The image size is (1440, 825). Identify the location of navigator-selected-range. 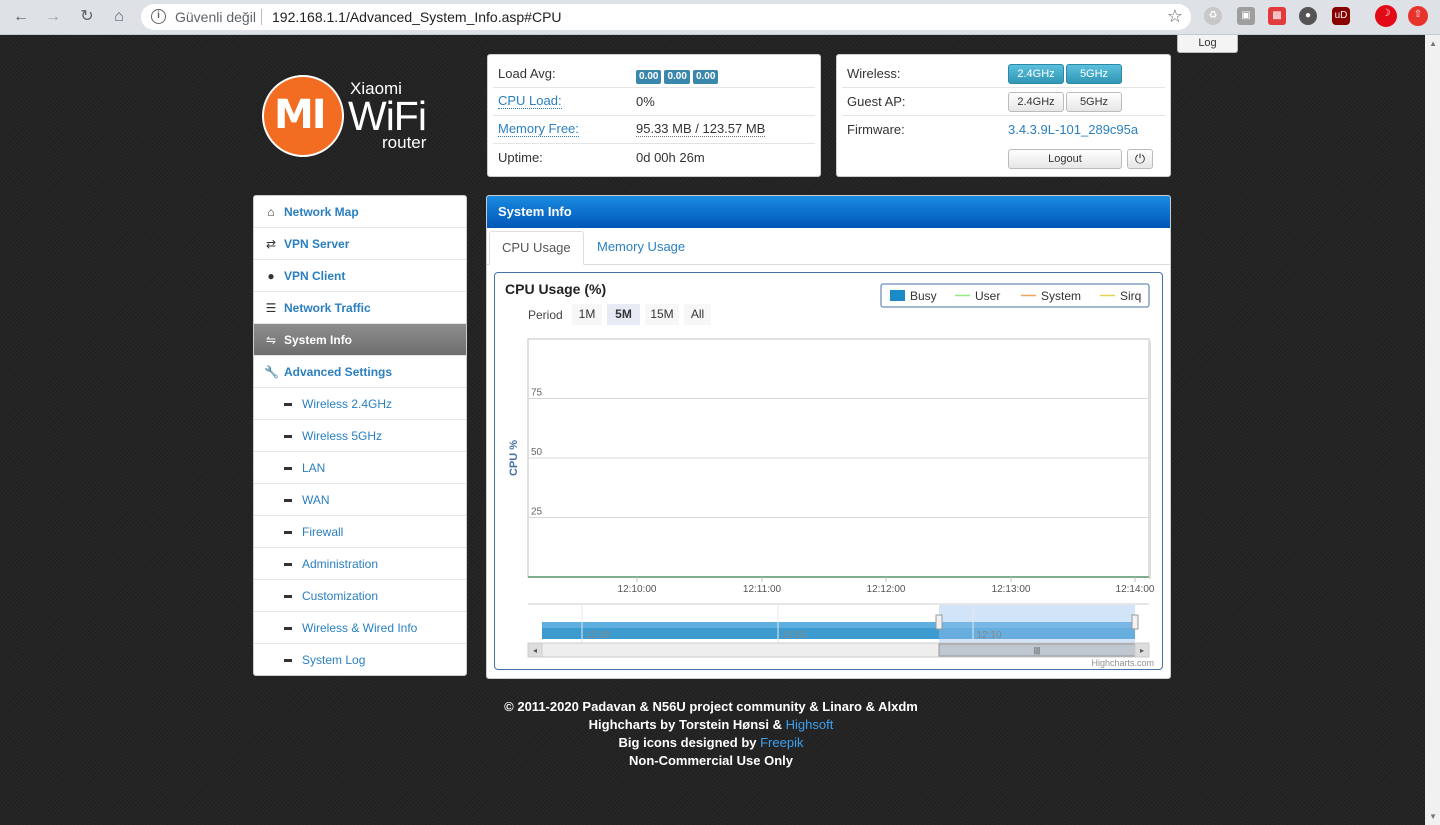
(1037, 624).